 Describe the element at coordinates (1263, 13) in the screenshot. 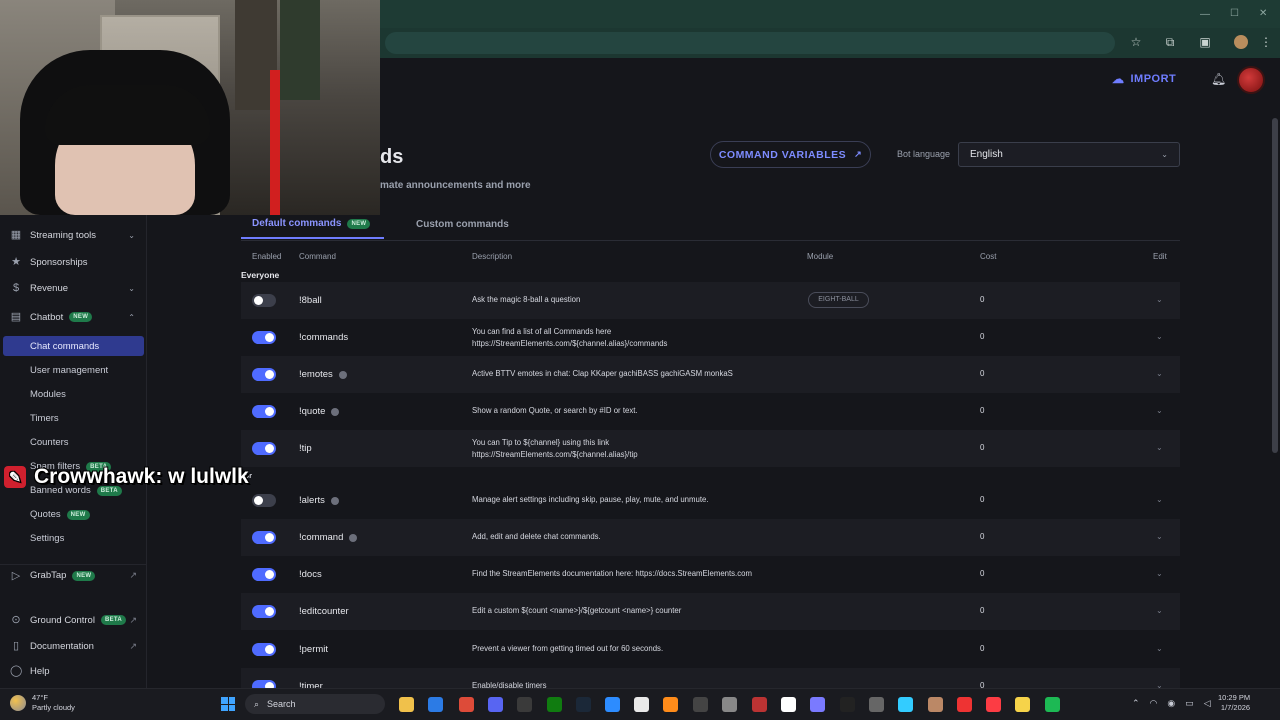

I see `close-icon: ✕` at that location.